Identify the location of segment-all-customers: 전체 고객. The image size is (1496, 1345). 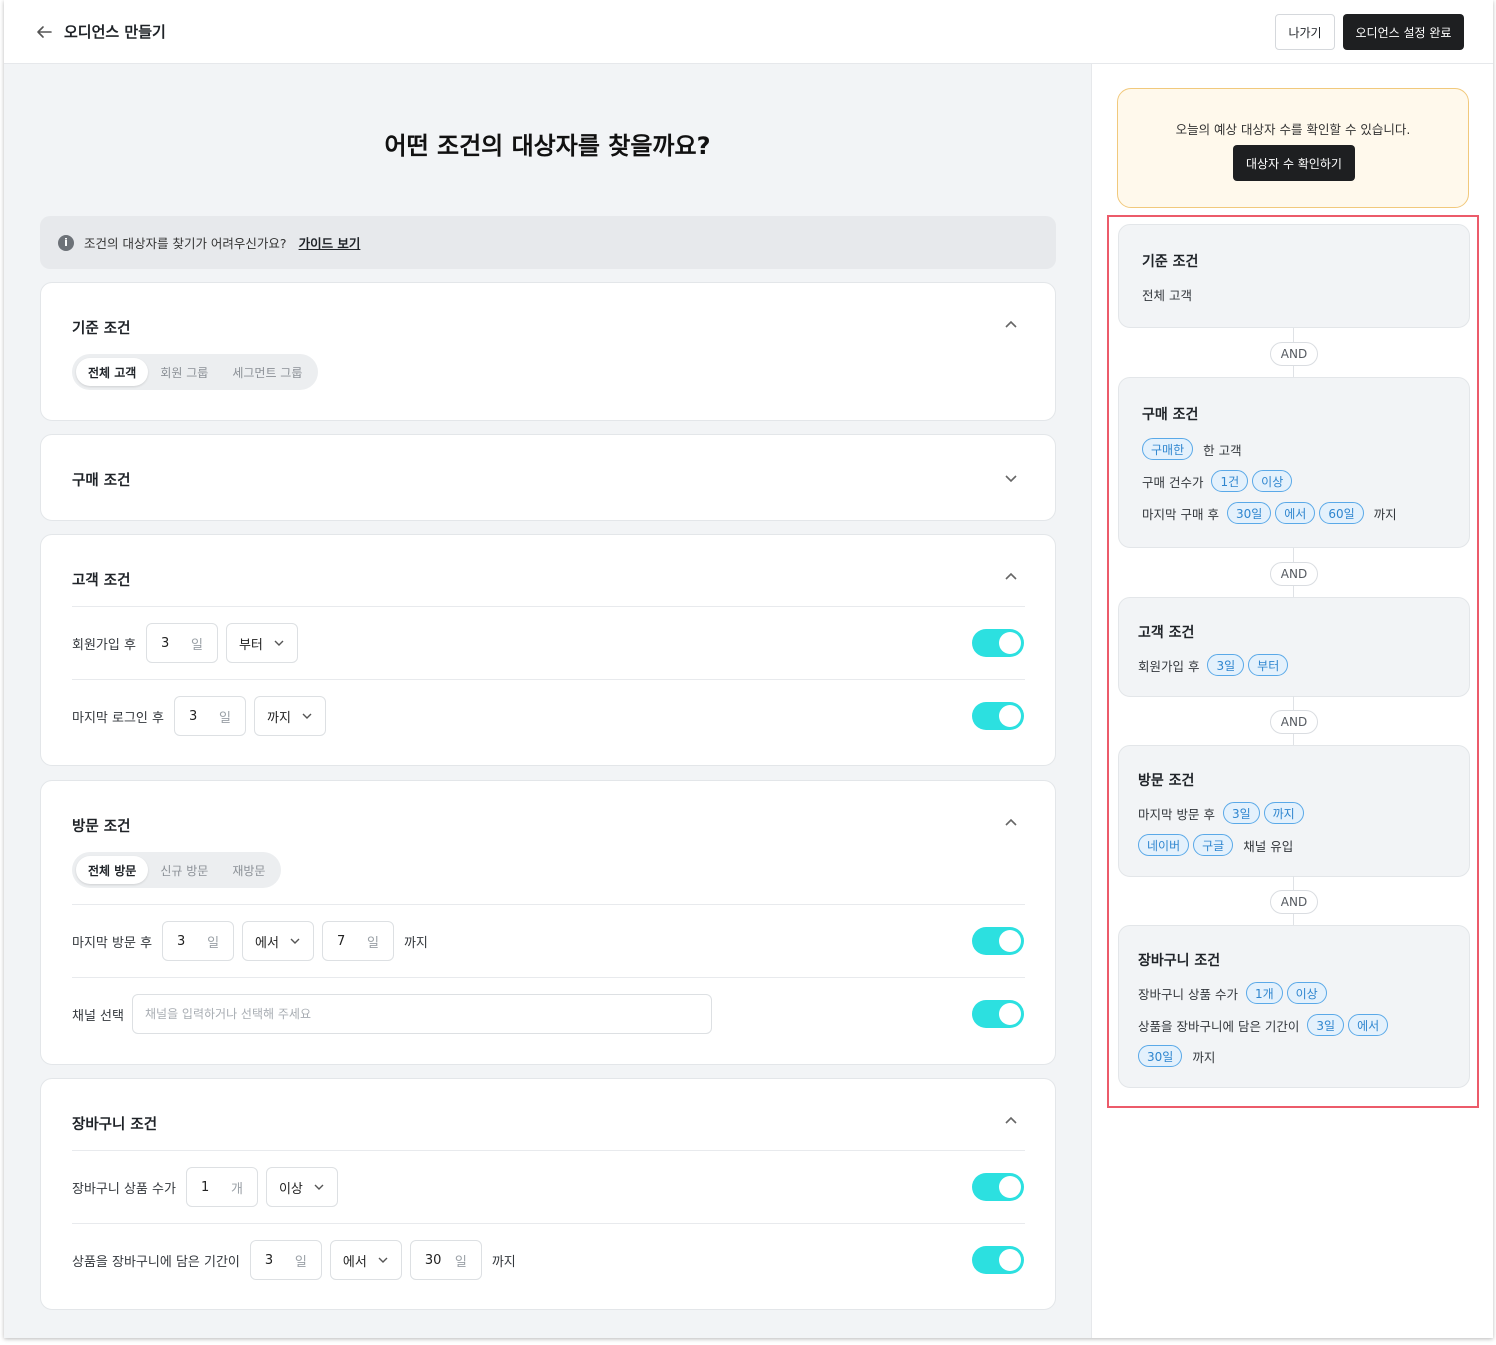
(112, 372).